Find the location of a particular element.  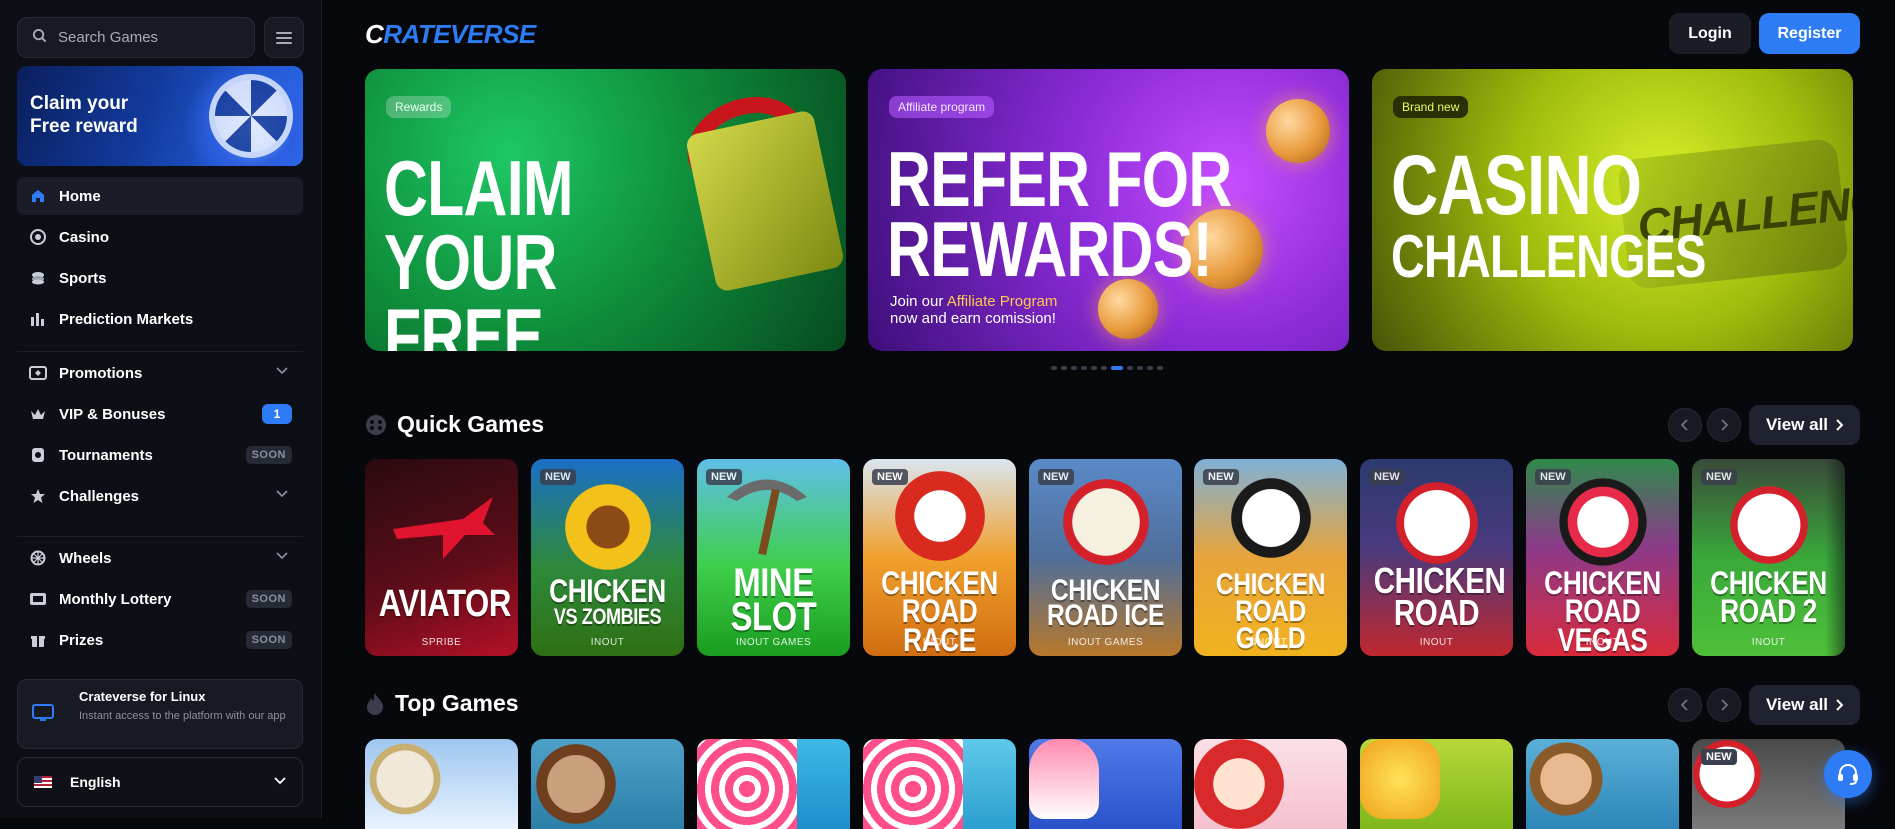

quick-games-view-all-button: View all is located at coordinates (1804, 425).